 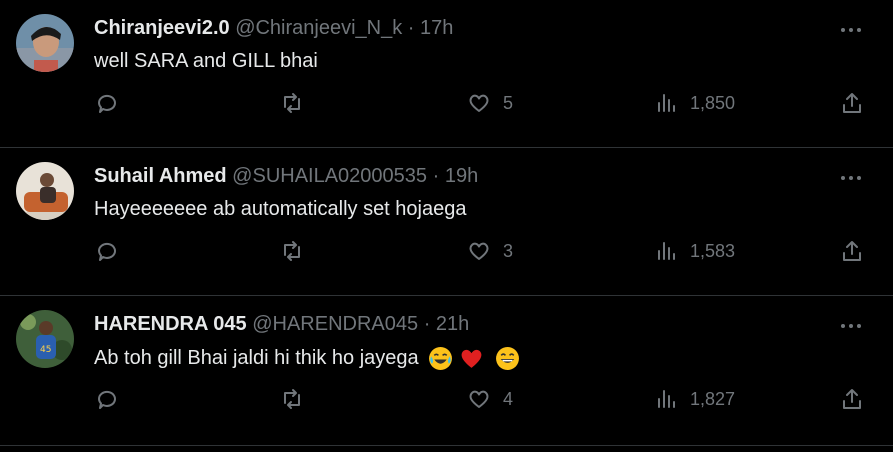 What do you see at coordinates (170, 324) in the screenshot?
I see `author-name: HARENDRA 045` at bounding box center [170, 324].